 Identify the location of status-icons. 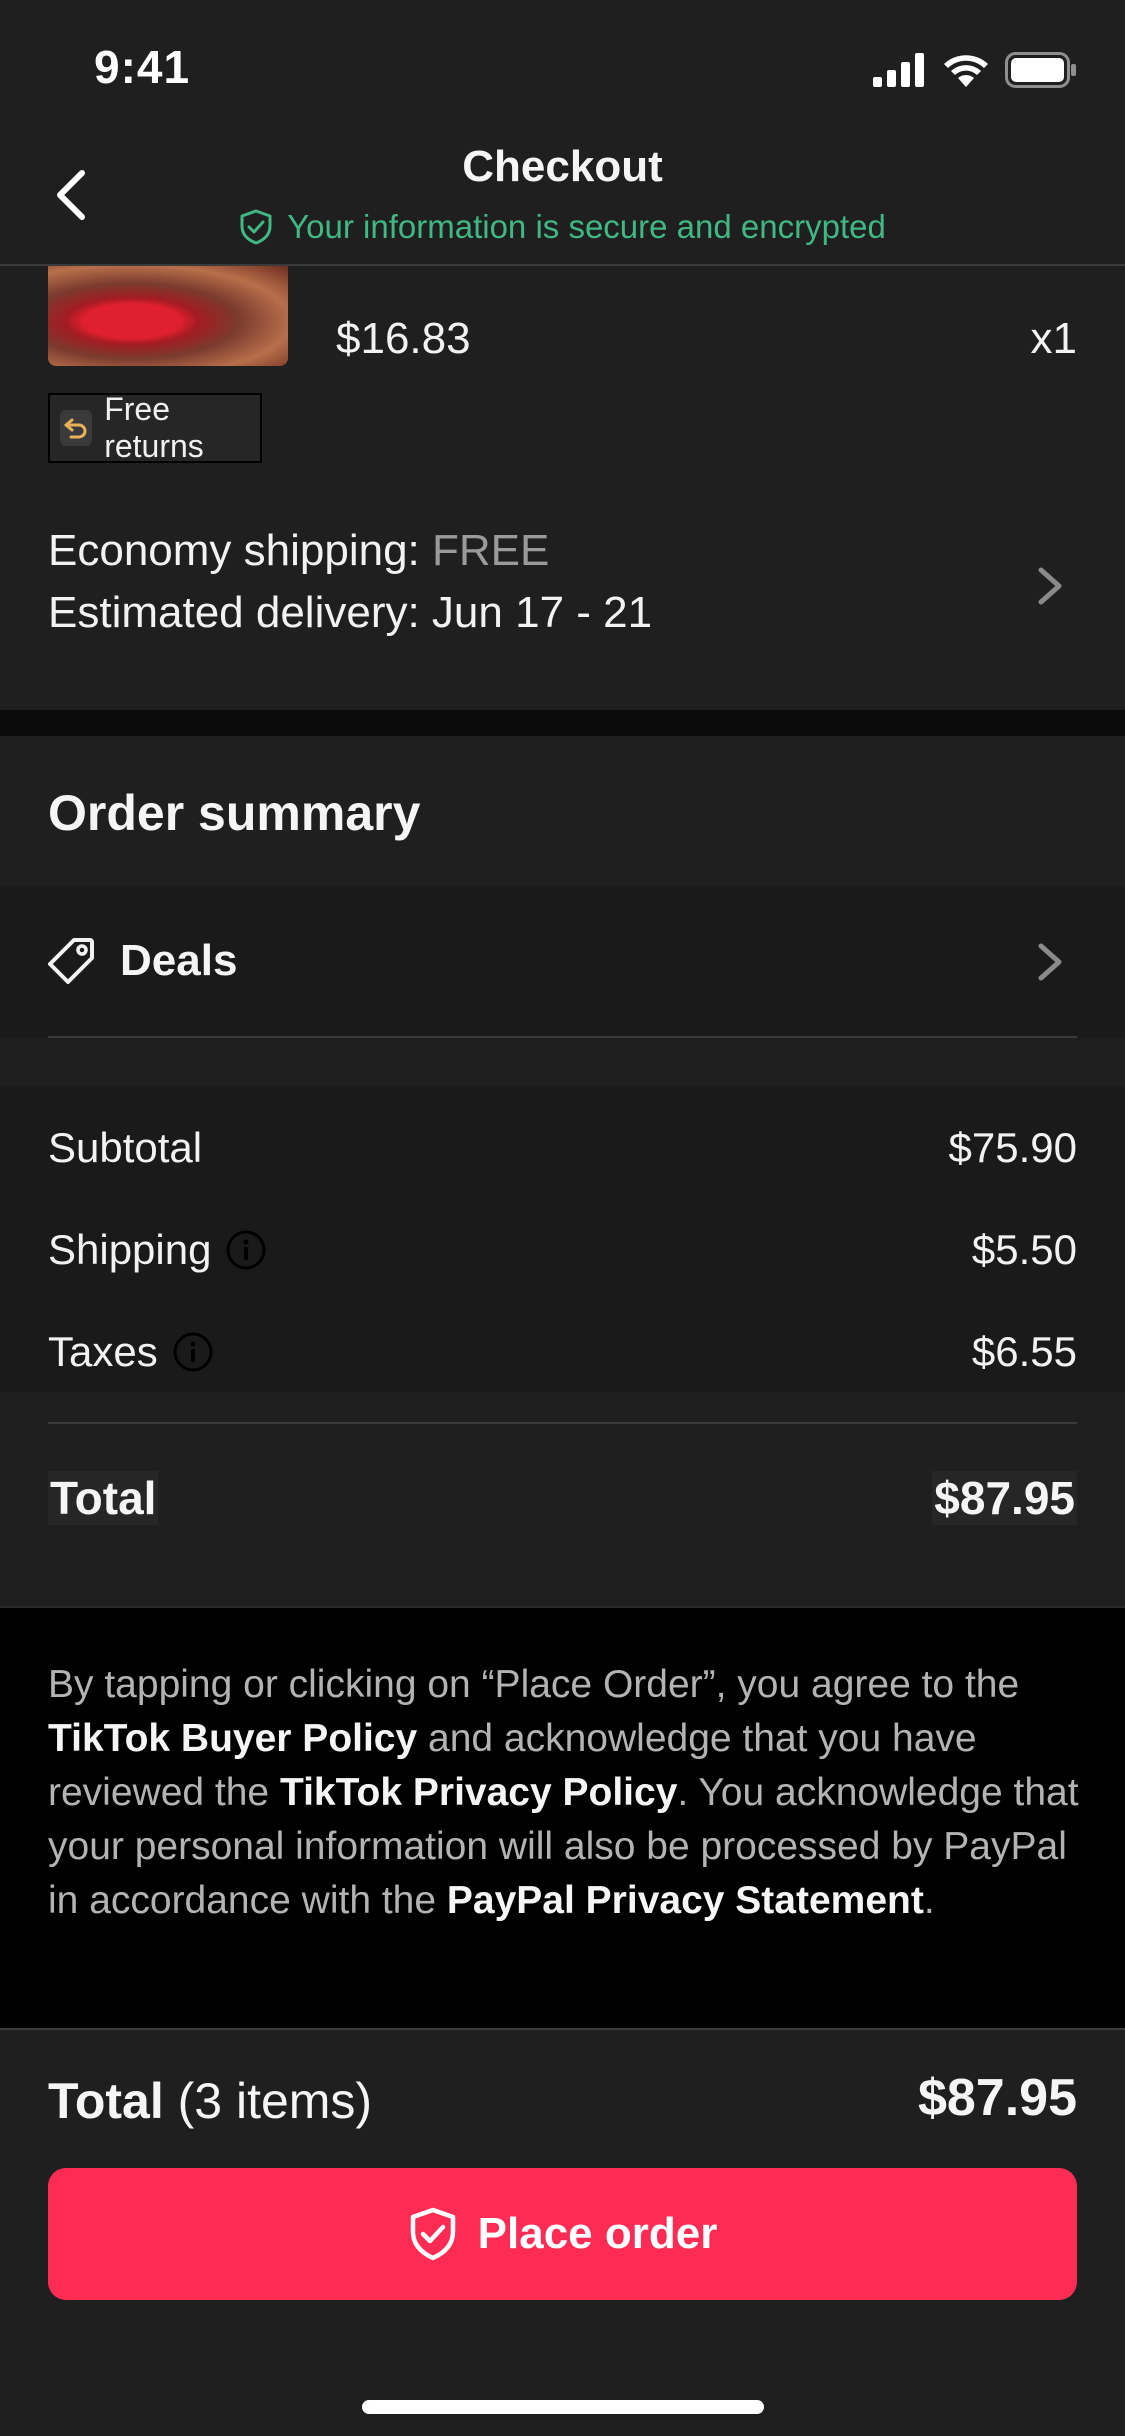
(975, 70).